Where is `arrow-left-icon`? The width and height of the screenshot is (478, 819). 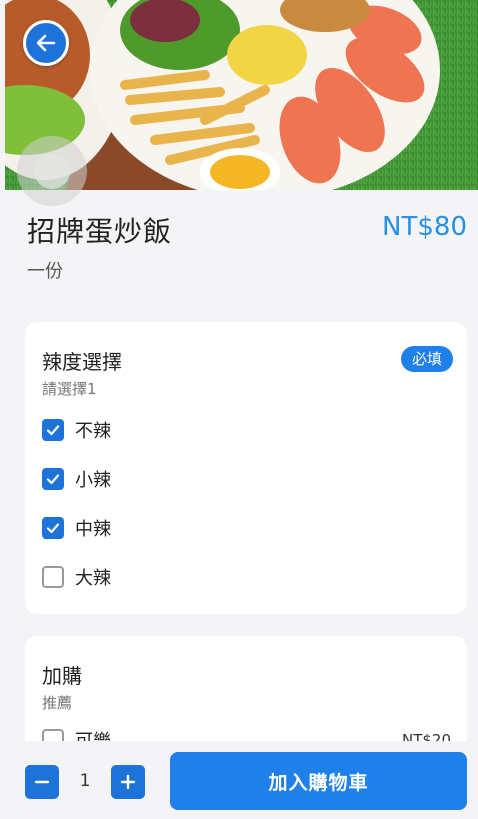
arrow-left-icon is located at coordinates (46, 43).